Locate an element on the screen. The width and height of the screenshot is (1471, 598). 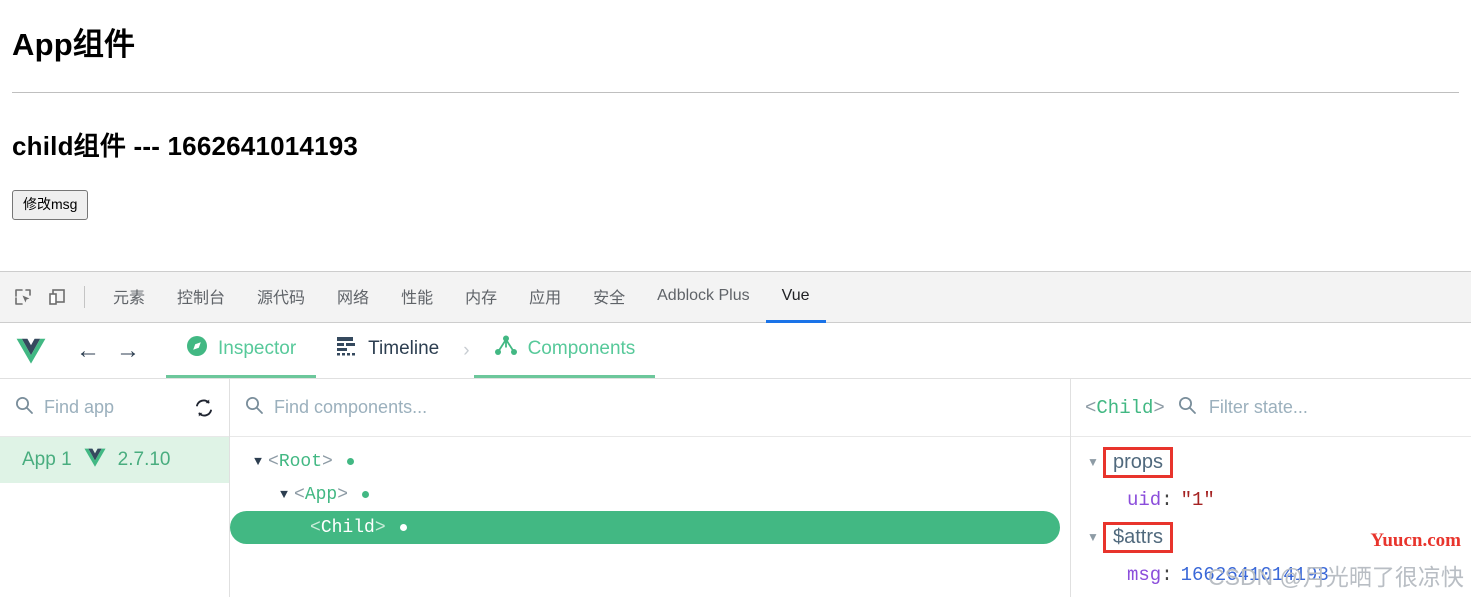
app-version-label: 2.7.10 is located at coordinates (144, 459).